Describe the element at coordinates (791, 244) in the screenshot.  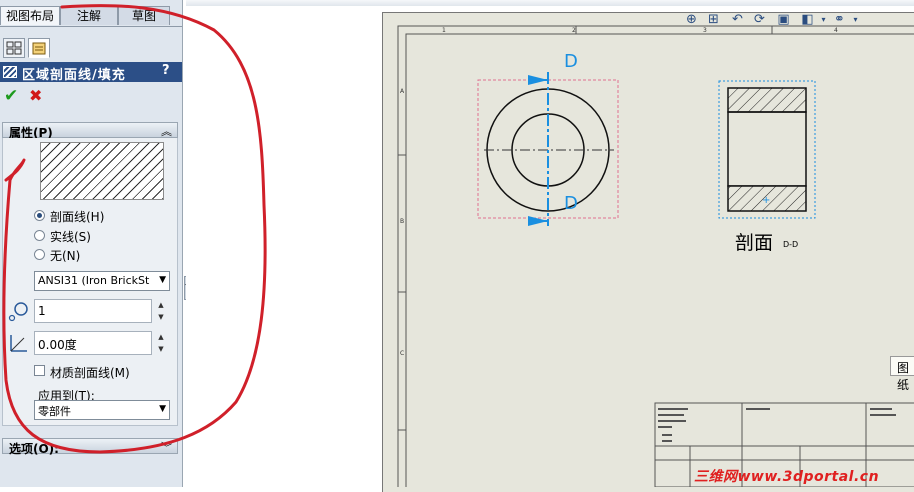
I see `section-view-label: D-D` at that location.